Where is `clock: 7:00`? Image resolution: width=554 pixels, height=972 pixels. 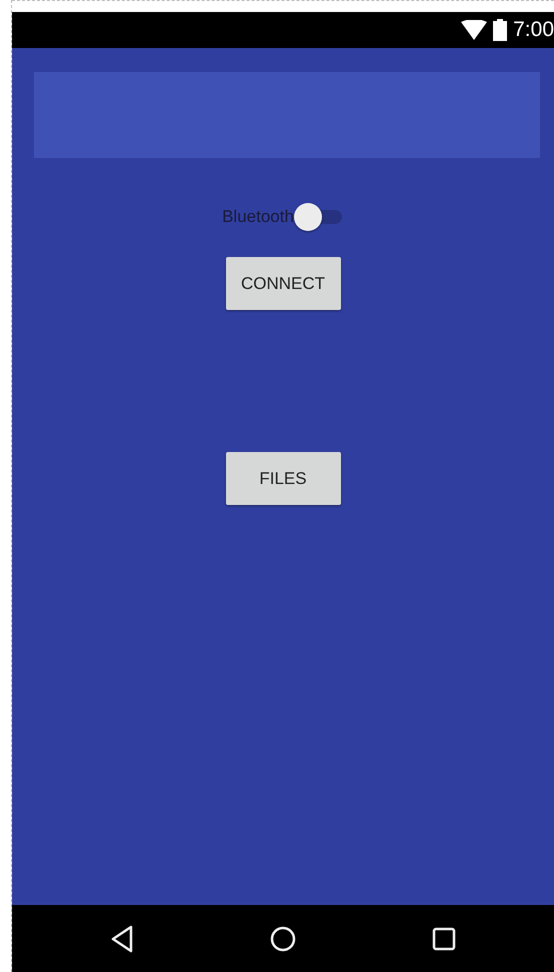 clock: 7:00 is located at coordinates (533, 30).